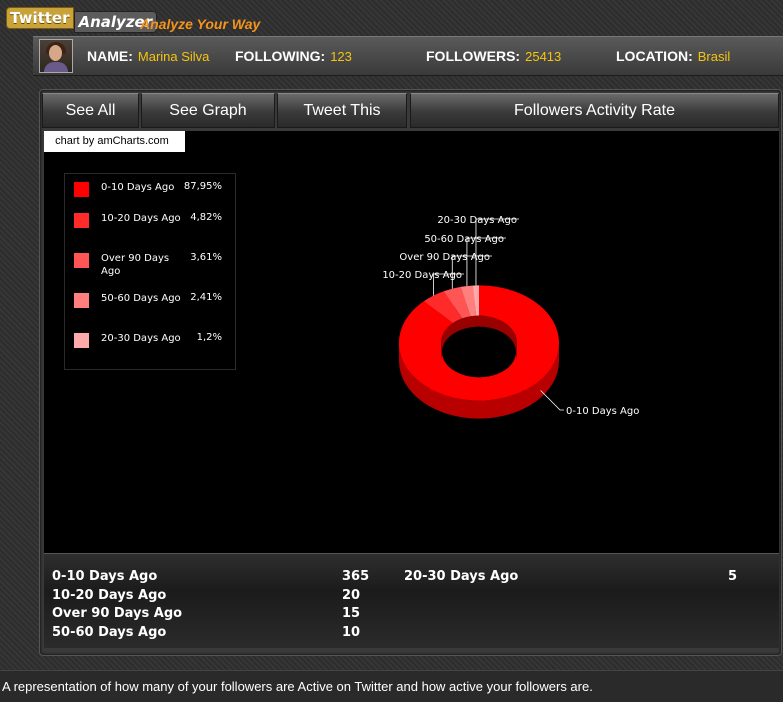 The width and height of the screenshot is (783, 702). I want to click on tab-see-all: See All, so click(90, 110).